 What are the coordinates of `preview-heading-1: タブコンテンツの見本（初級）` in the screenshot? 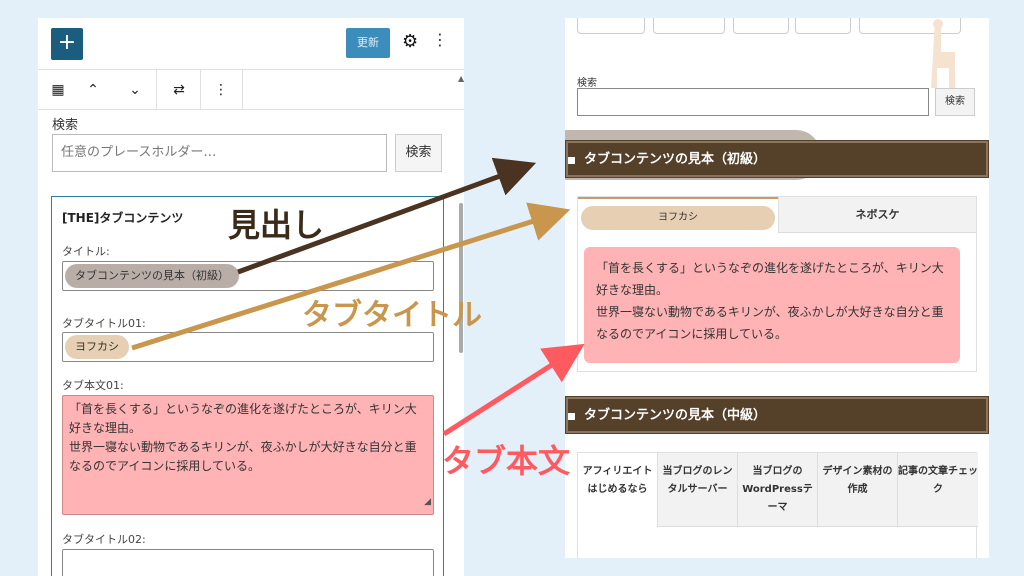 It's located at (777, 159).